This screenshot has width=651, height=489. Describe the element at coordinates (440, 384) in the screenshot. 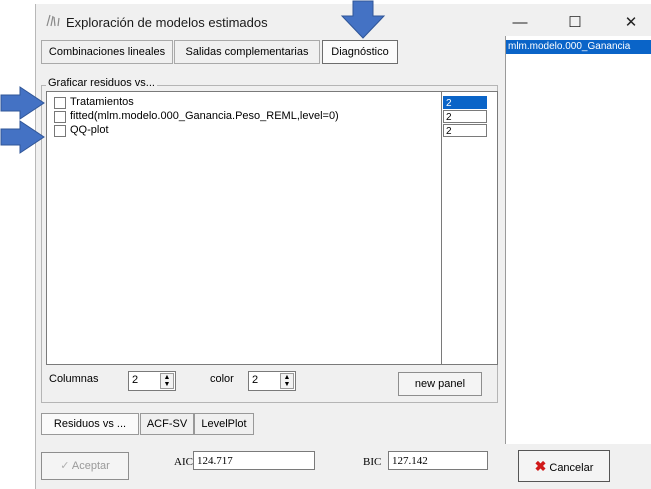

I see `new-panel-button: new panel` at that location.